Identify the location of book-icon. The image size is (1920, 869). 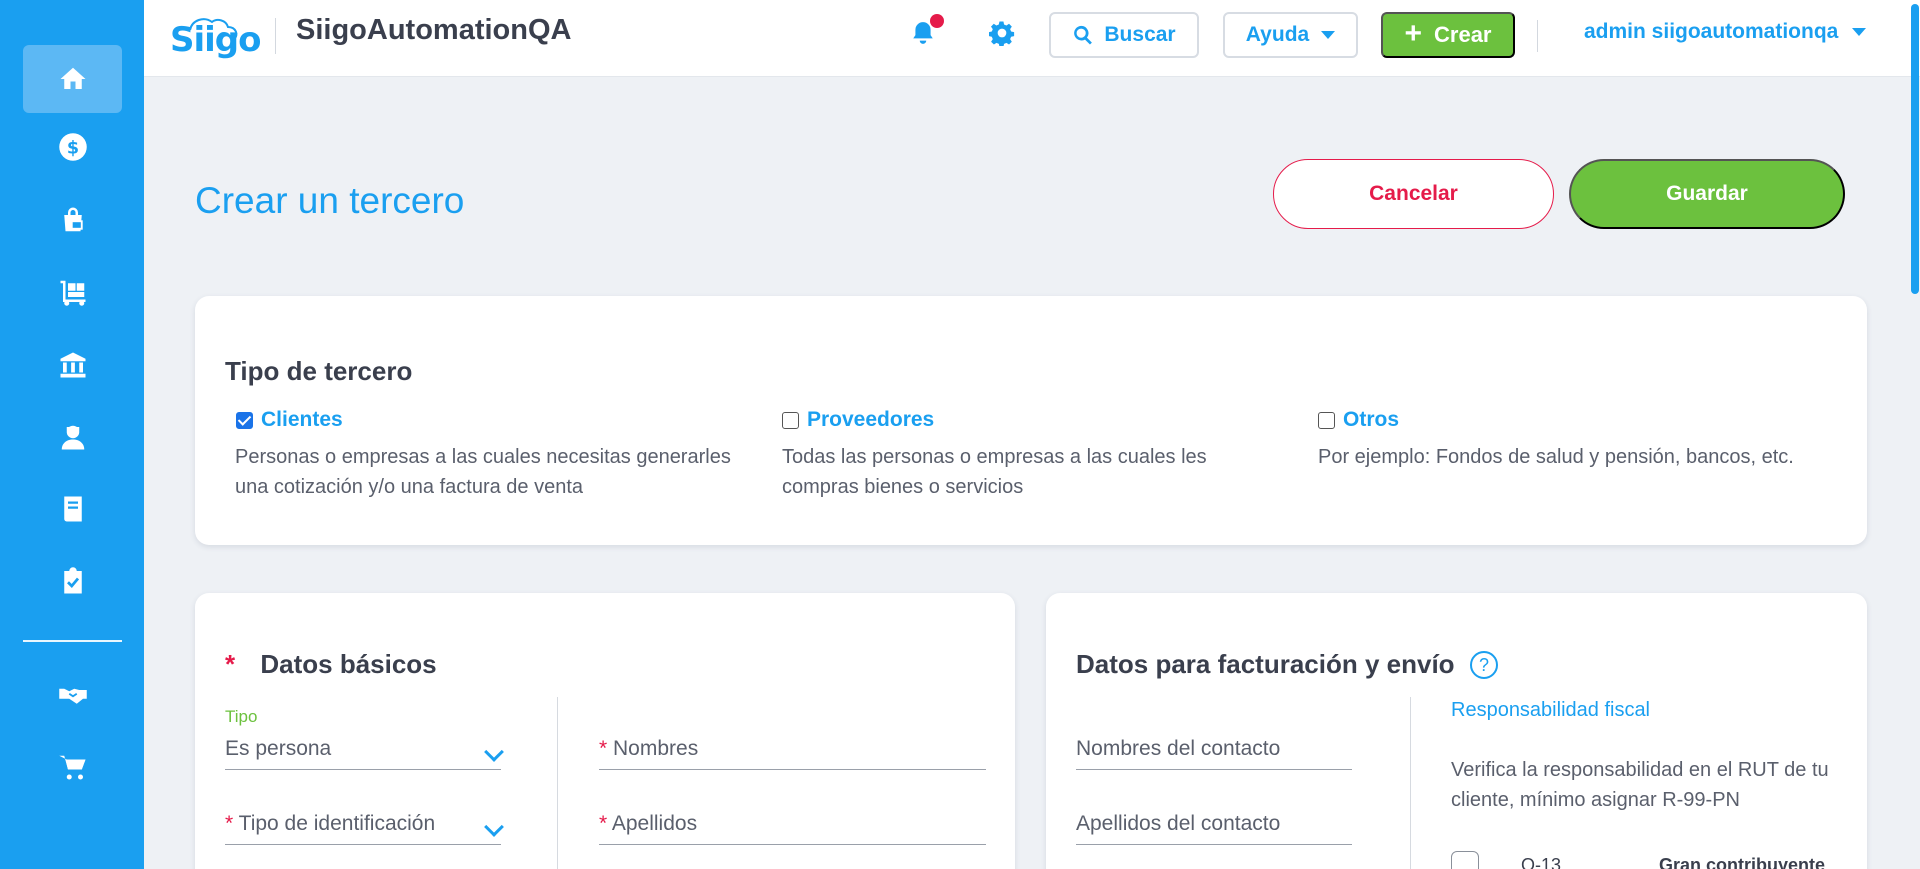
(72, 509).